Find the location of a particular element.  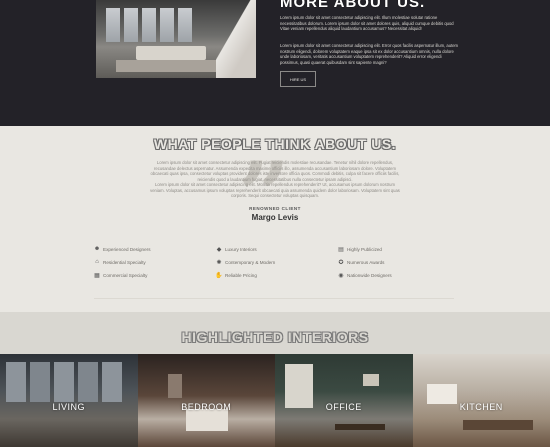

feature-item: ◉ Nationwide Designers is located at coordinates (365, 275).